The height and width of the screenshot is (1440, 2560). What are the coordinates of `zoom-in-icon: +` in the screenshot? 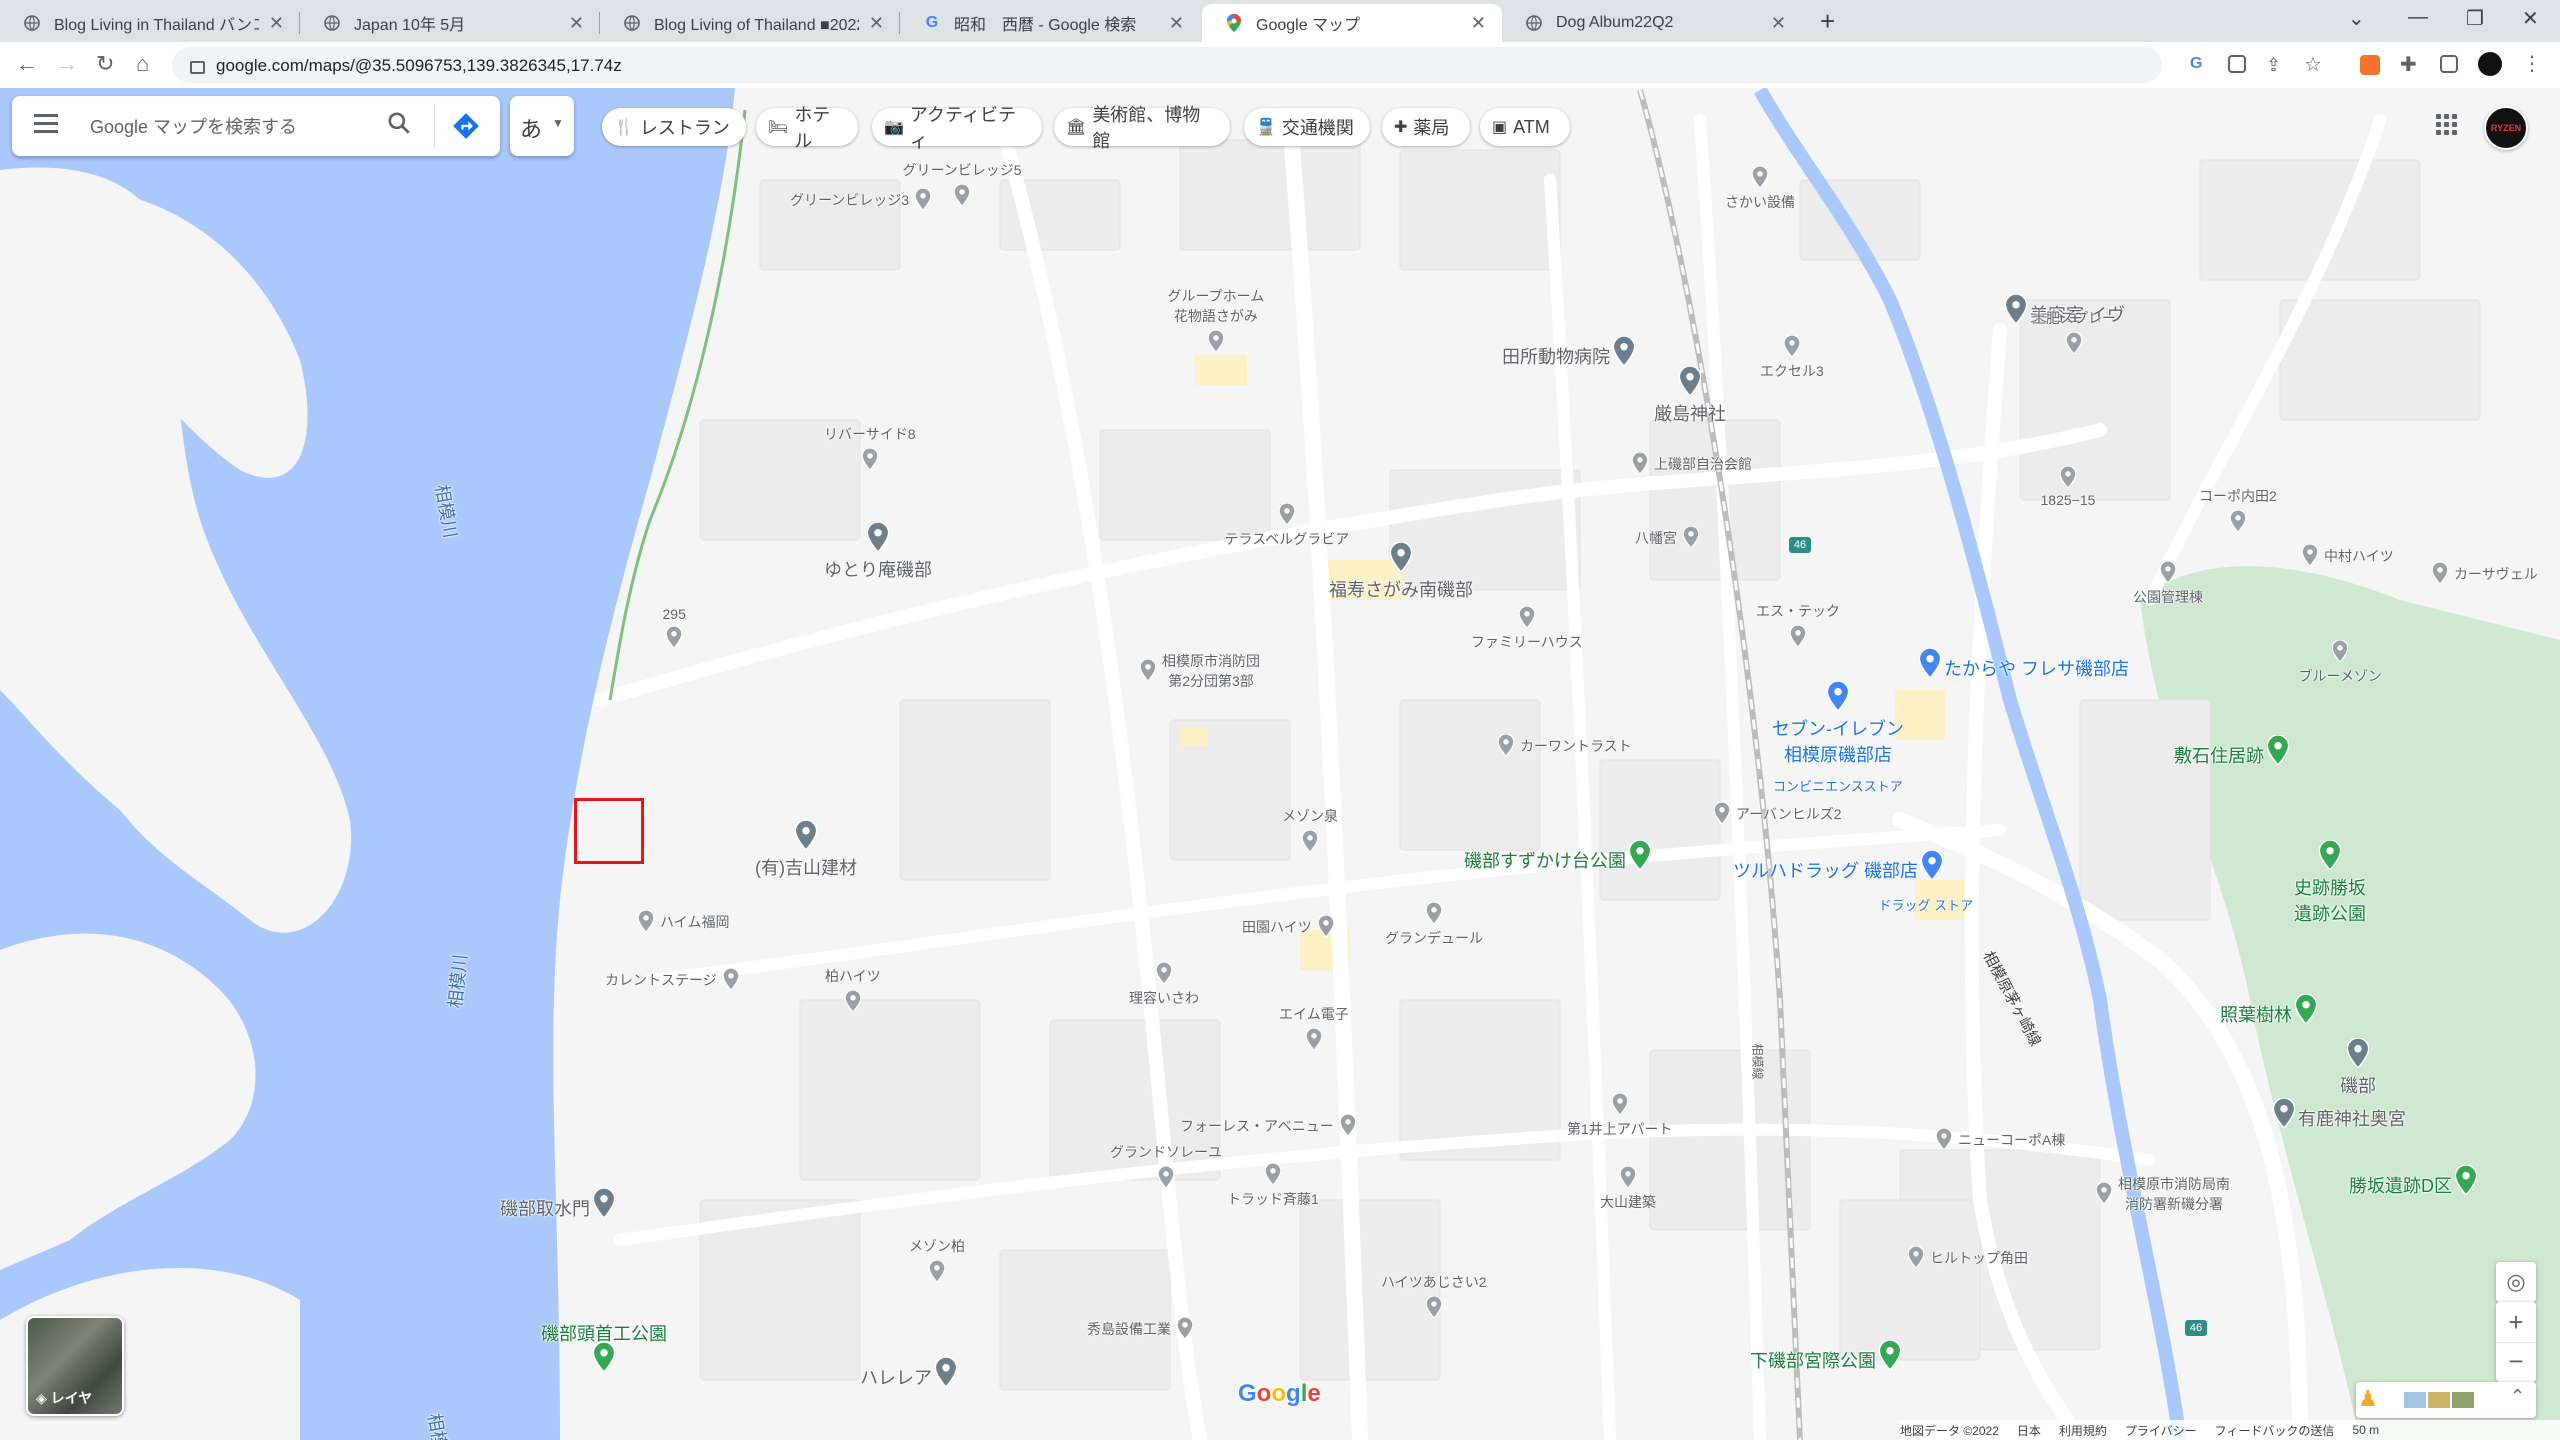 It's located at (2516, 1322).